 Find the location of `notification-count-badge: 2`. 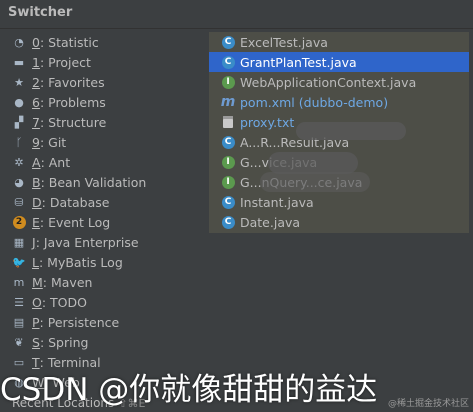

notification-count-badge: 2 is located at coordinates (19, 222).